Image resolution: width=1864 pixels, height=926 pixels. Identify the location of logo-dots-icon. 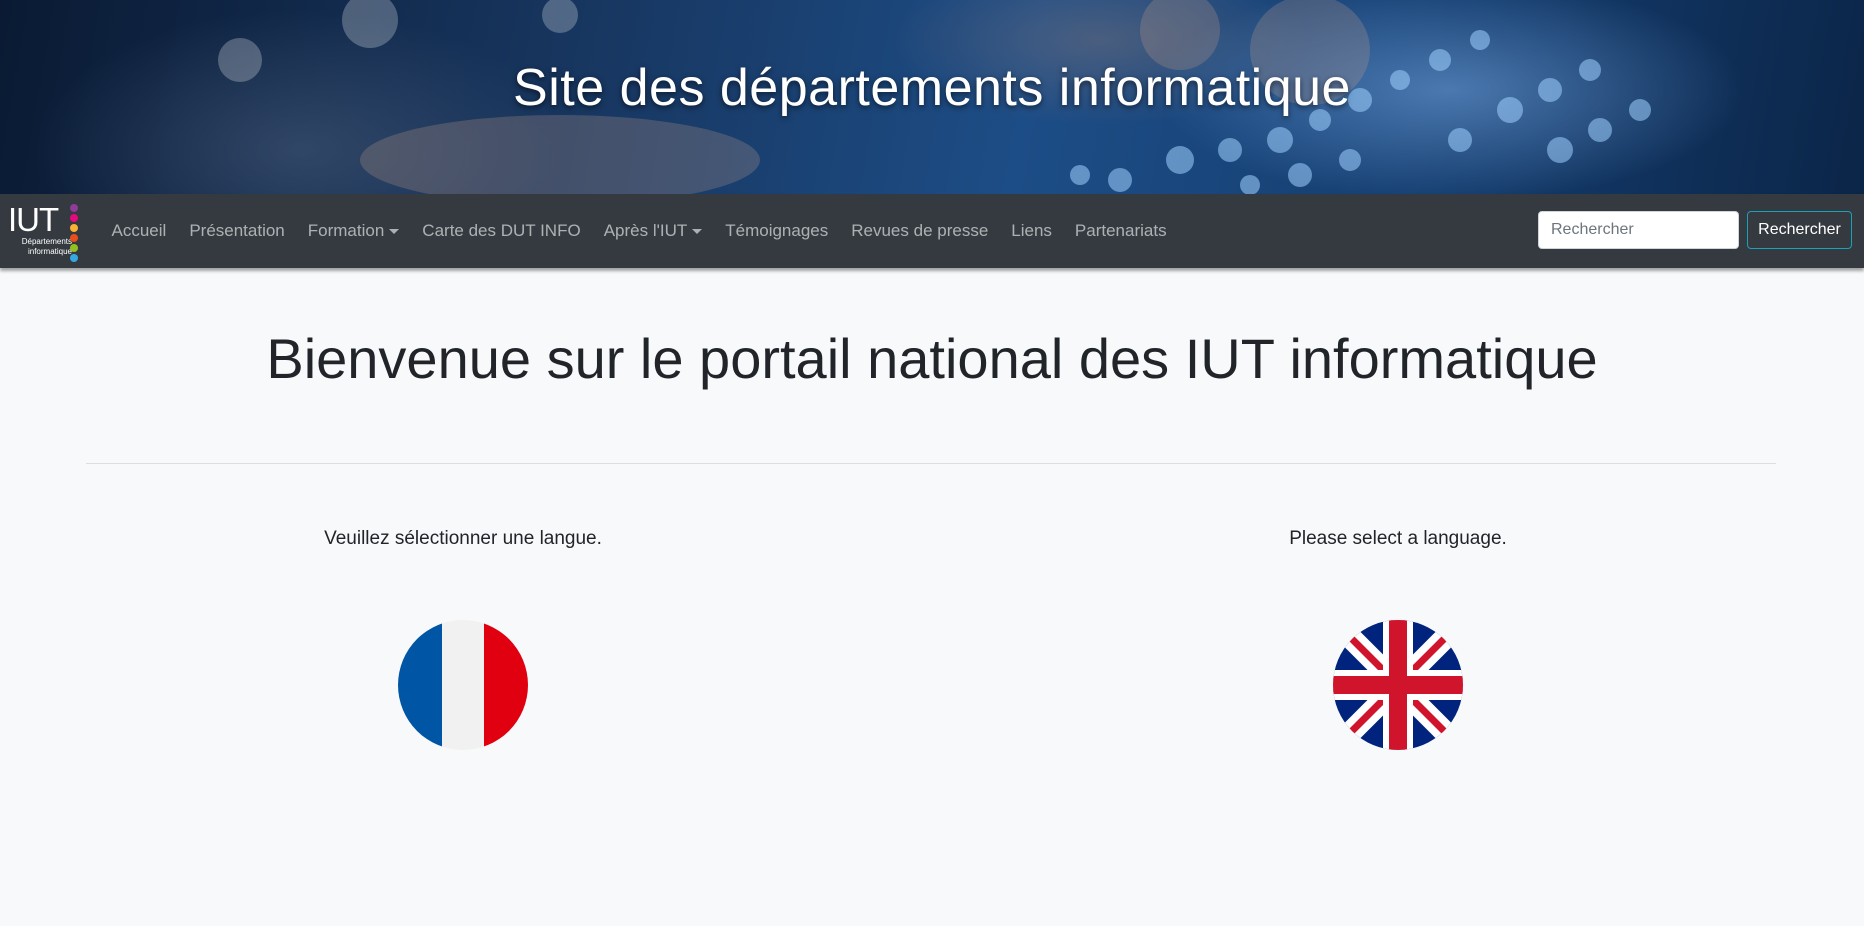
(74, 234).